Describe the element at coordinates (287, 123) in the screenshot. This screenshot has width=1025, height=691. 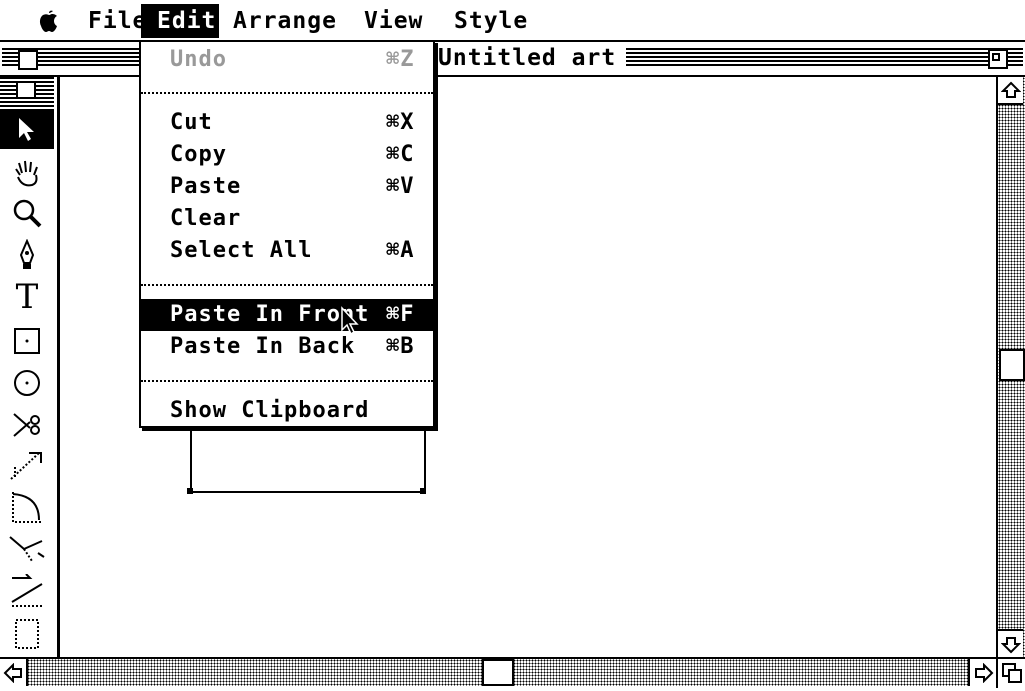
I see `menu-item-cut: Cut ⌘X` at that location.